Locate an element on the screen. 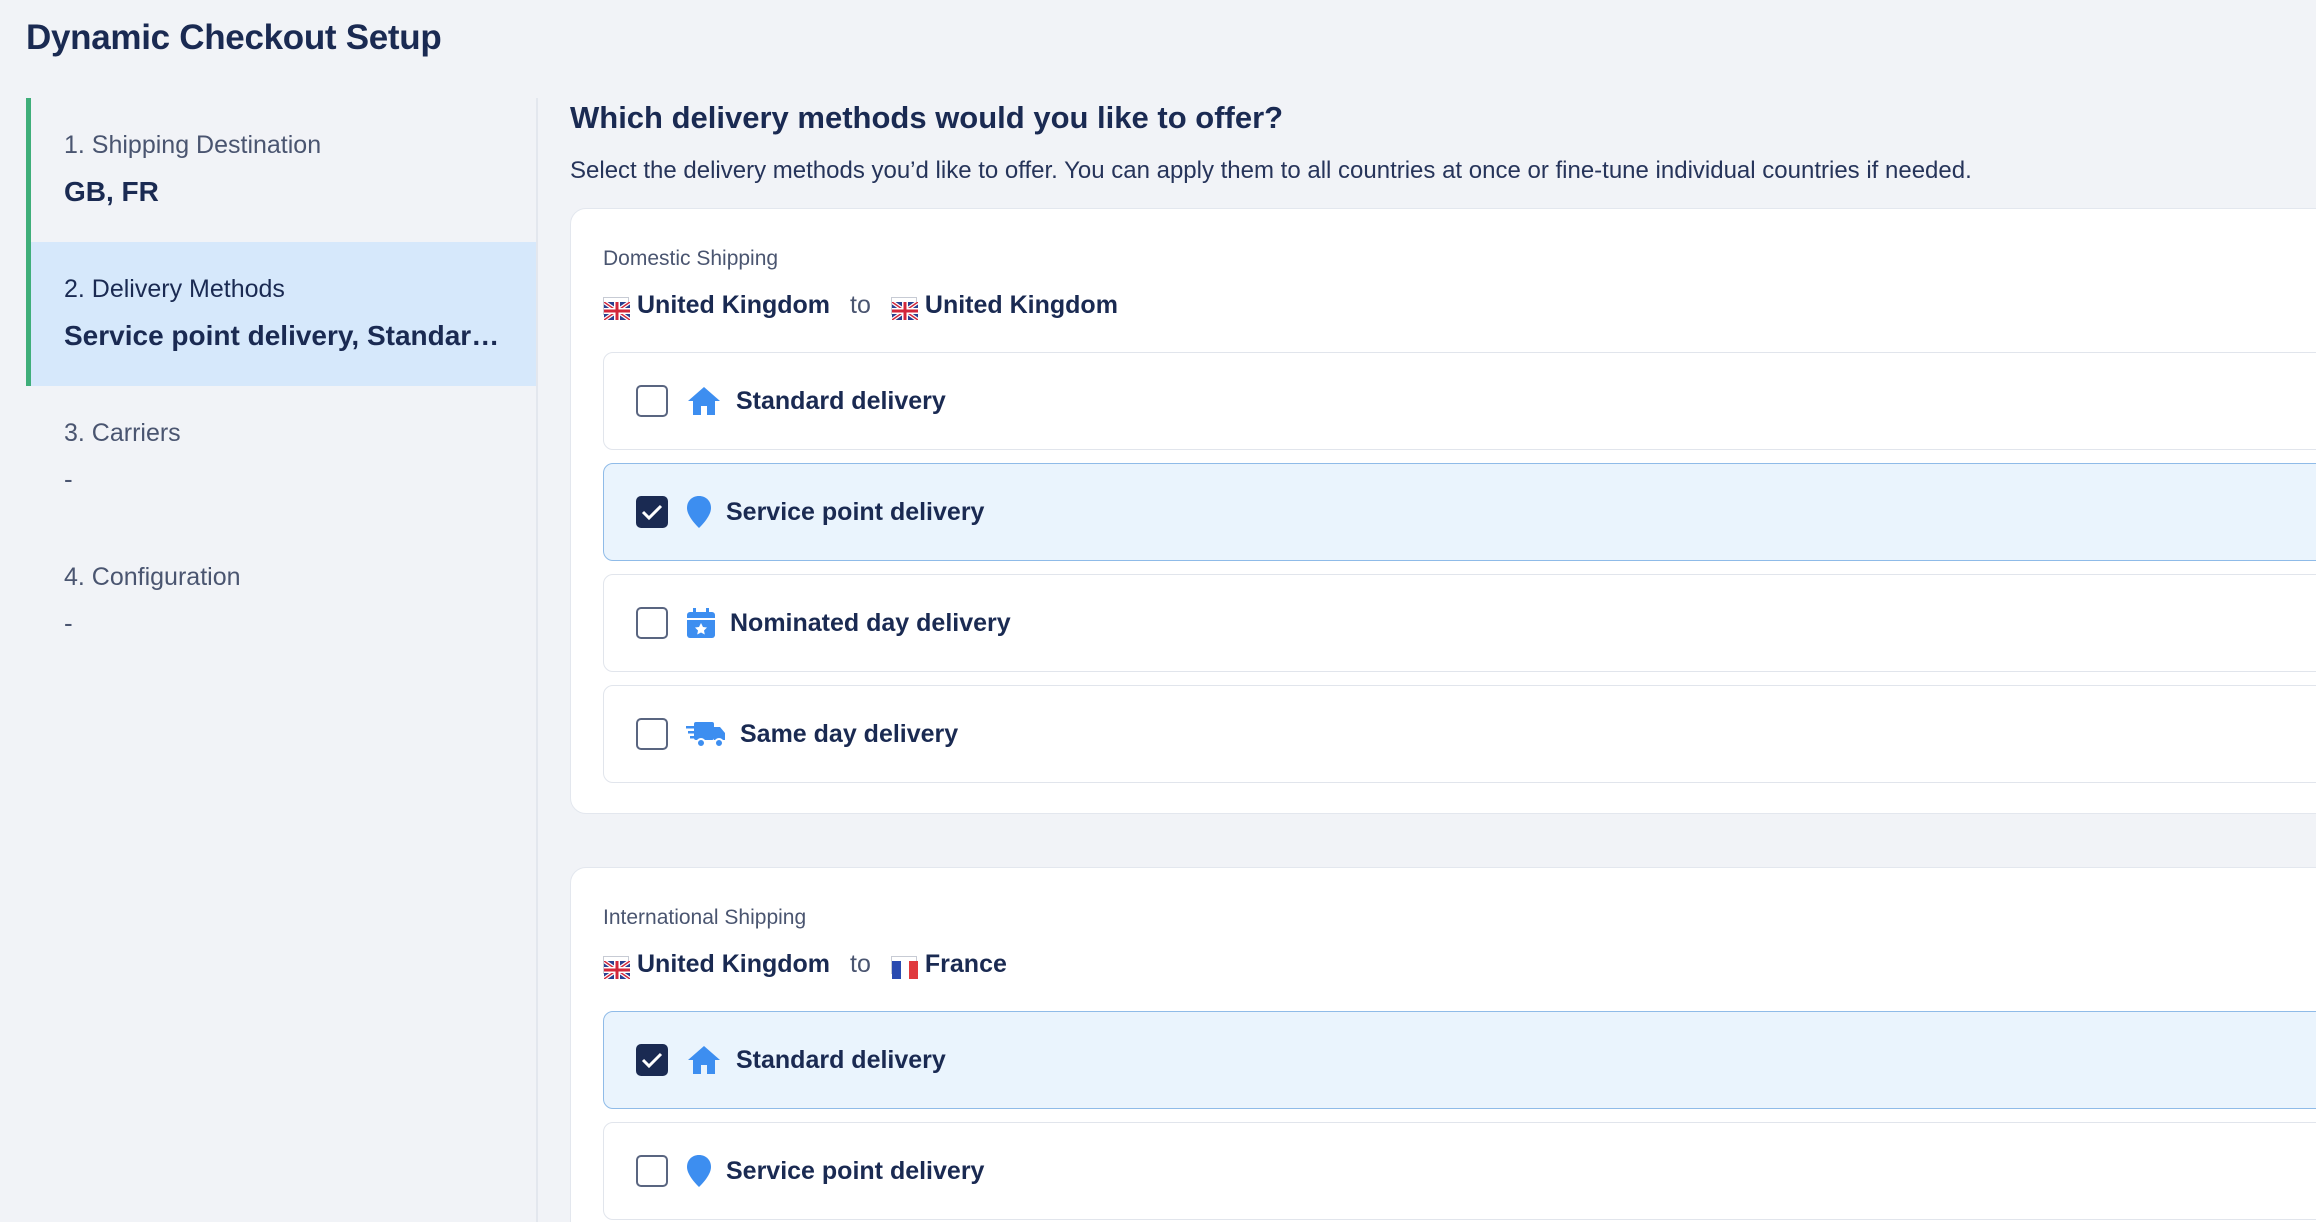 The width and height of the screenshot is (2316, 1222). option-label: Same day delivery is located at coordinates (849, 733).